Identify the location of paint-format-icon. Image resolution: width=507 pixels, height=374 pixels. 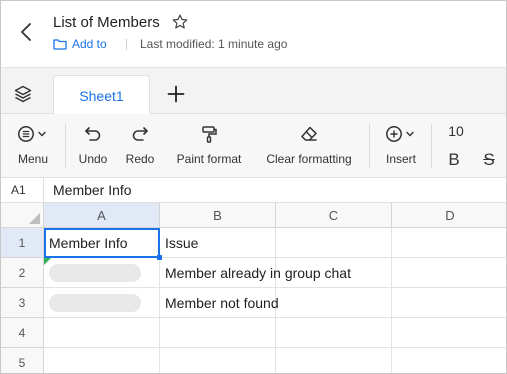
(209, 134).